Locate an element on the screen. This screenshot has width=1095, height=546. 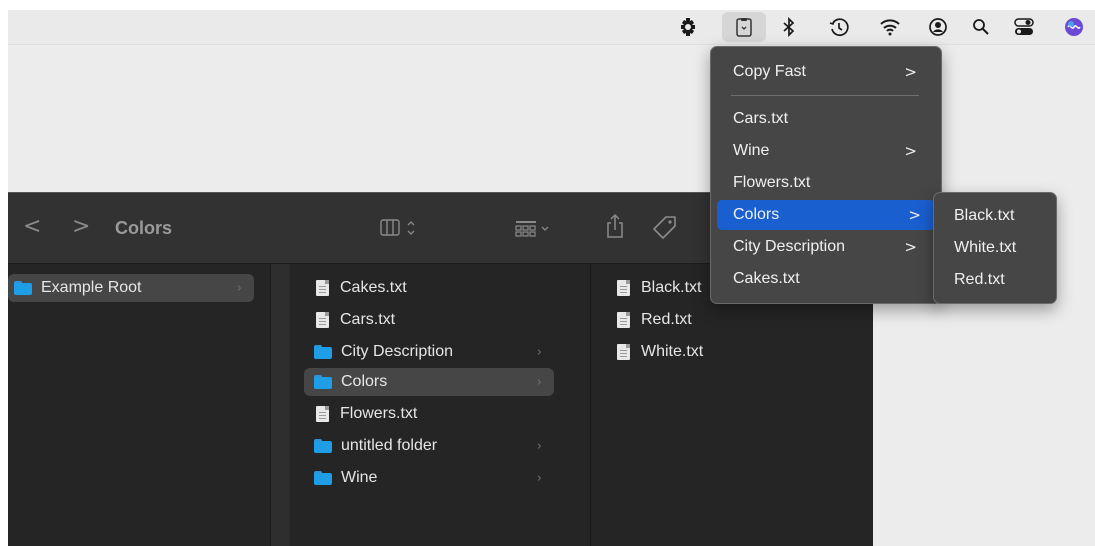
menu-item-label: Wine is located at coordinates (751, 150).